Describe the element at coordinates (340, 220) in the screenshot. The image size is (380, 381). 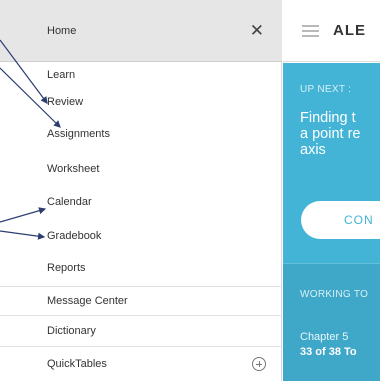
I see `continue-button: CON` at that location.